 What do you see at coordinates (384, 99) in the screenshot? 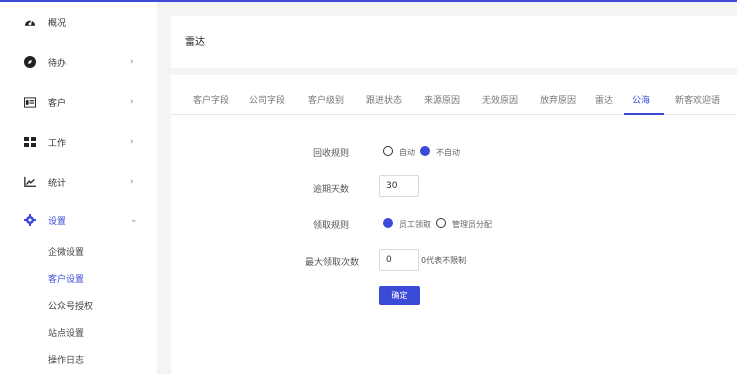
I see `tab-follow-status: 跟进状态` at bounding box center [384, 99].